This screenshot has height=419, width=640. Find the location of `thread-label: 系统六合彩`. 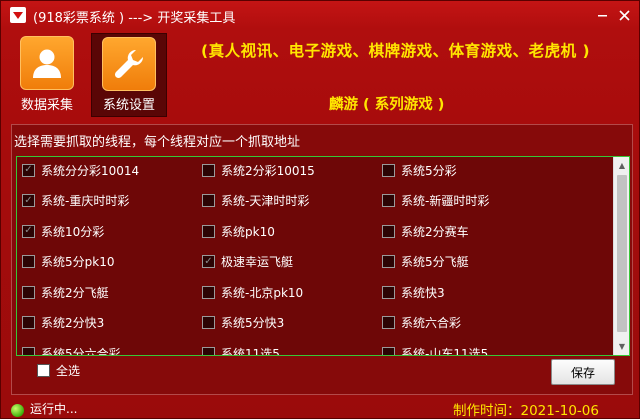

thread-label: 系统六合彩 is located at coordinates (431, 323).